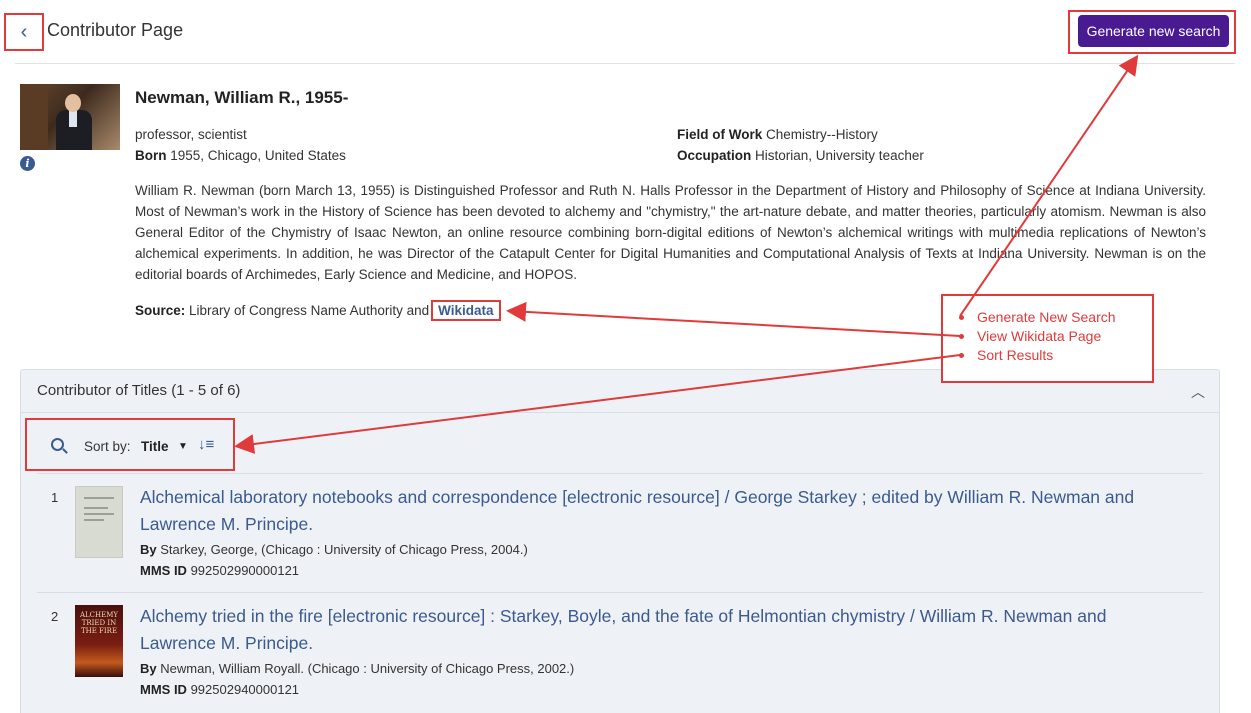 This screenshot has height=713, width=1251. I want to click on result-mms: MMS ID 992502940000121, so click(219, 689).